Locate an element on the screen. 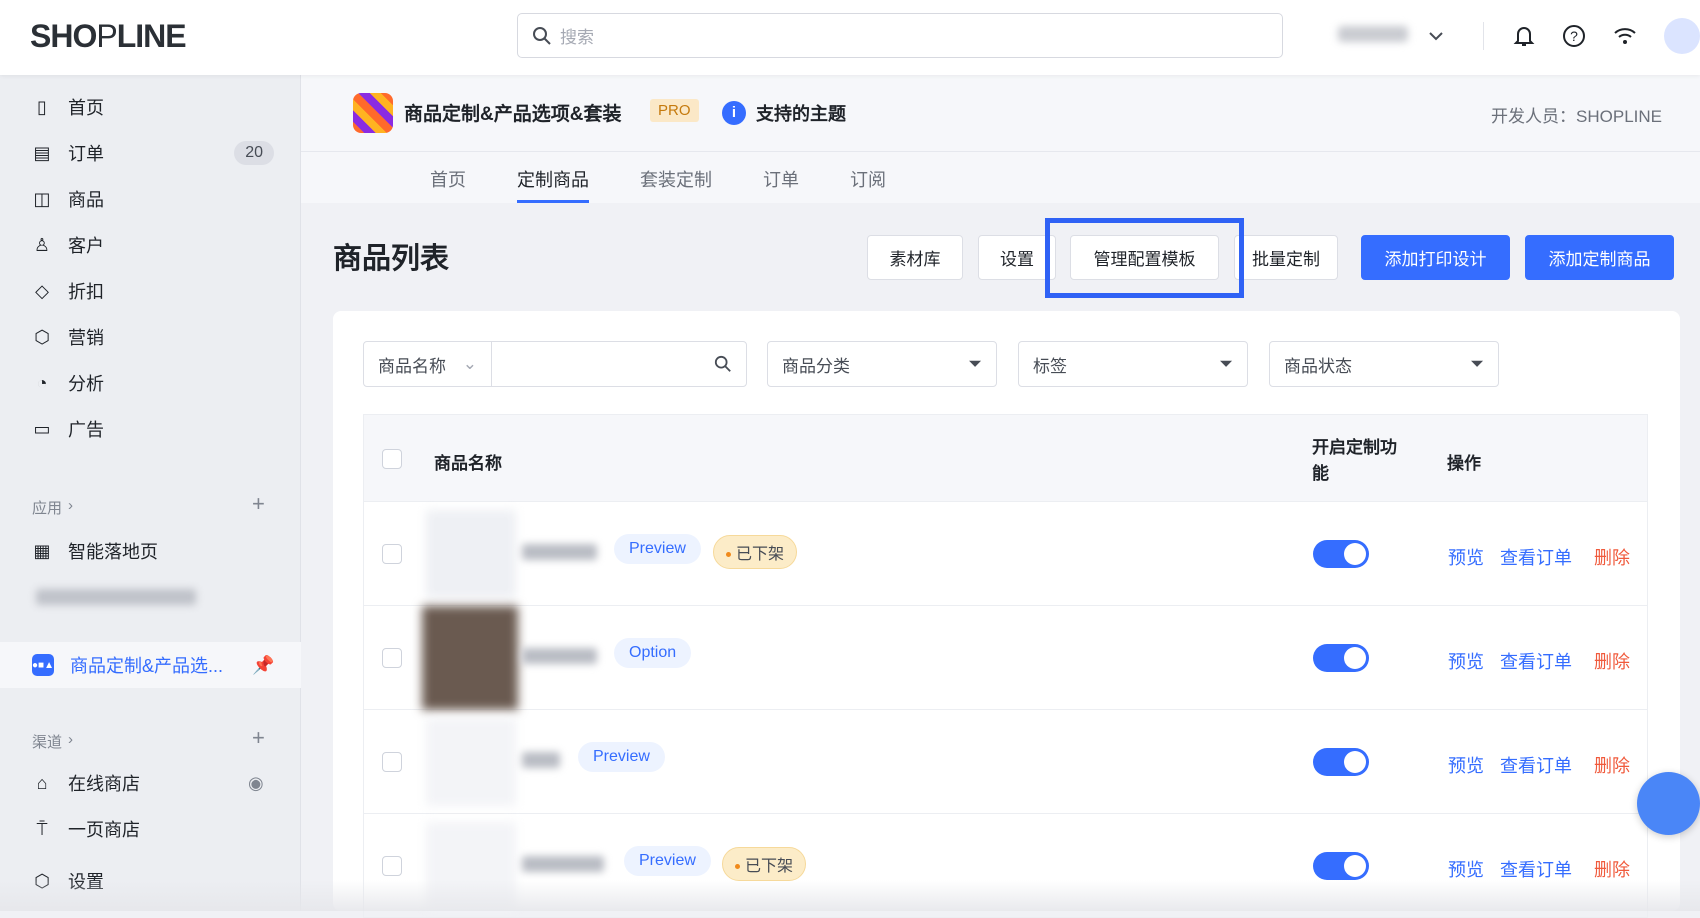 The width and height of the screenshot is (1700, 918). select-value: 商品名称 is located at coordinates (412, 366).